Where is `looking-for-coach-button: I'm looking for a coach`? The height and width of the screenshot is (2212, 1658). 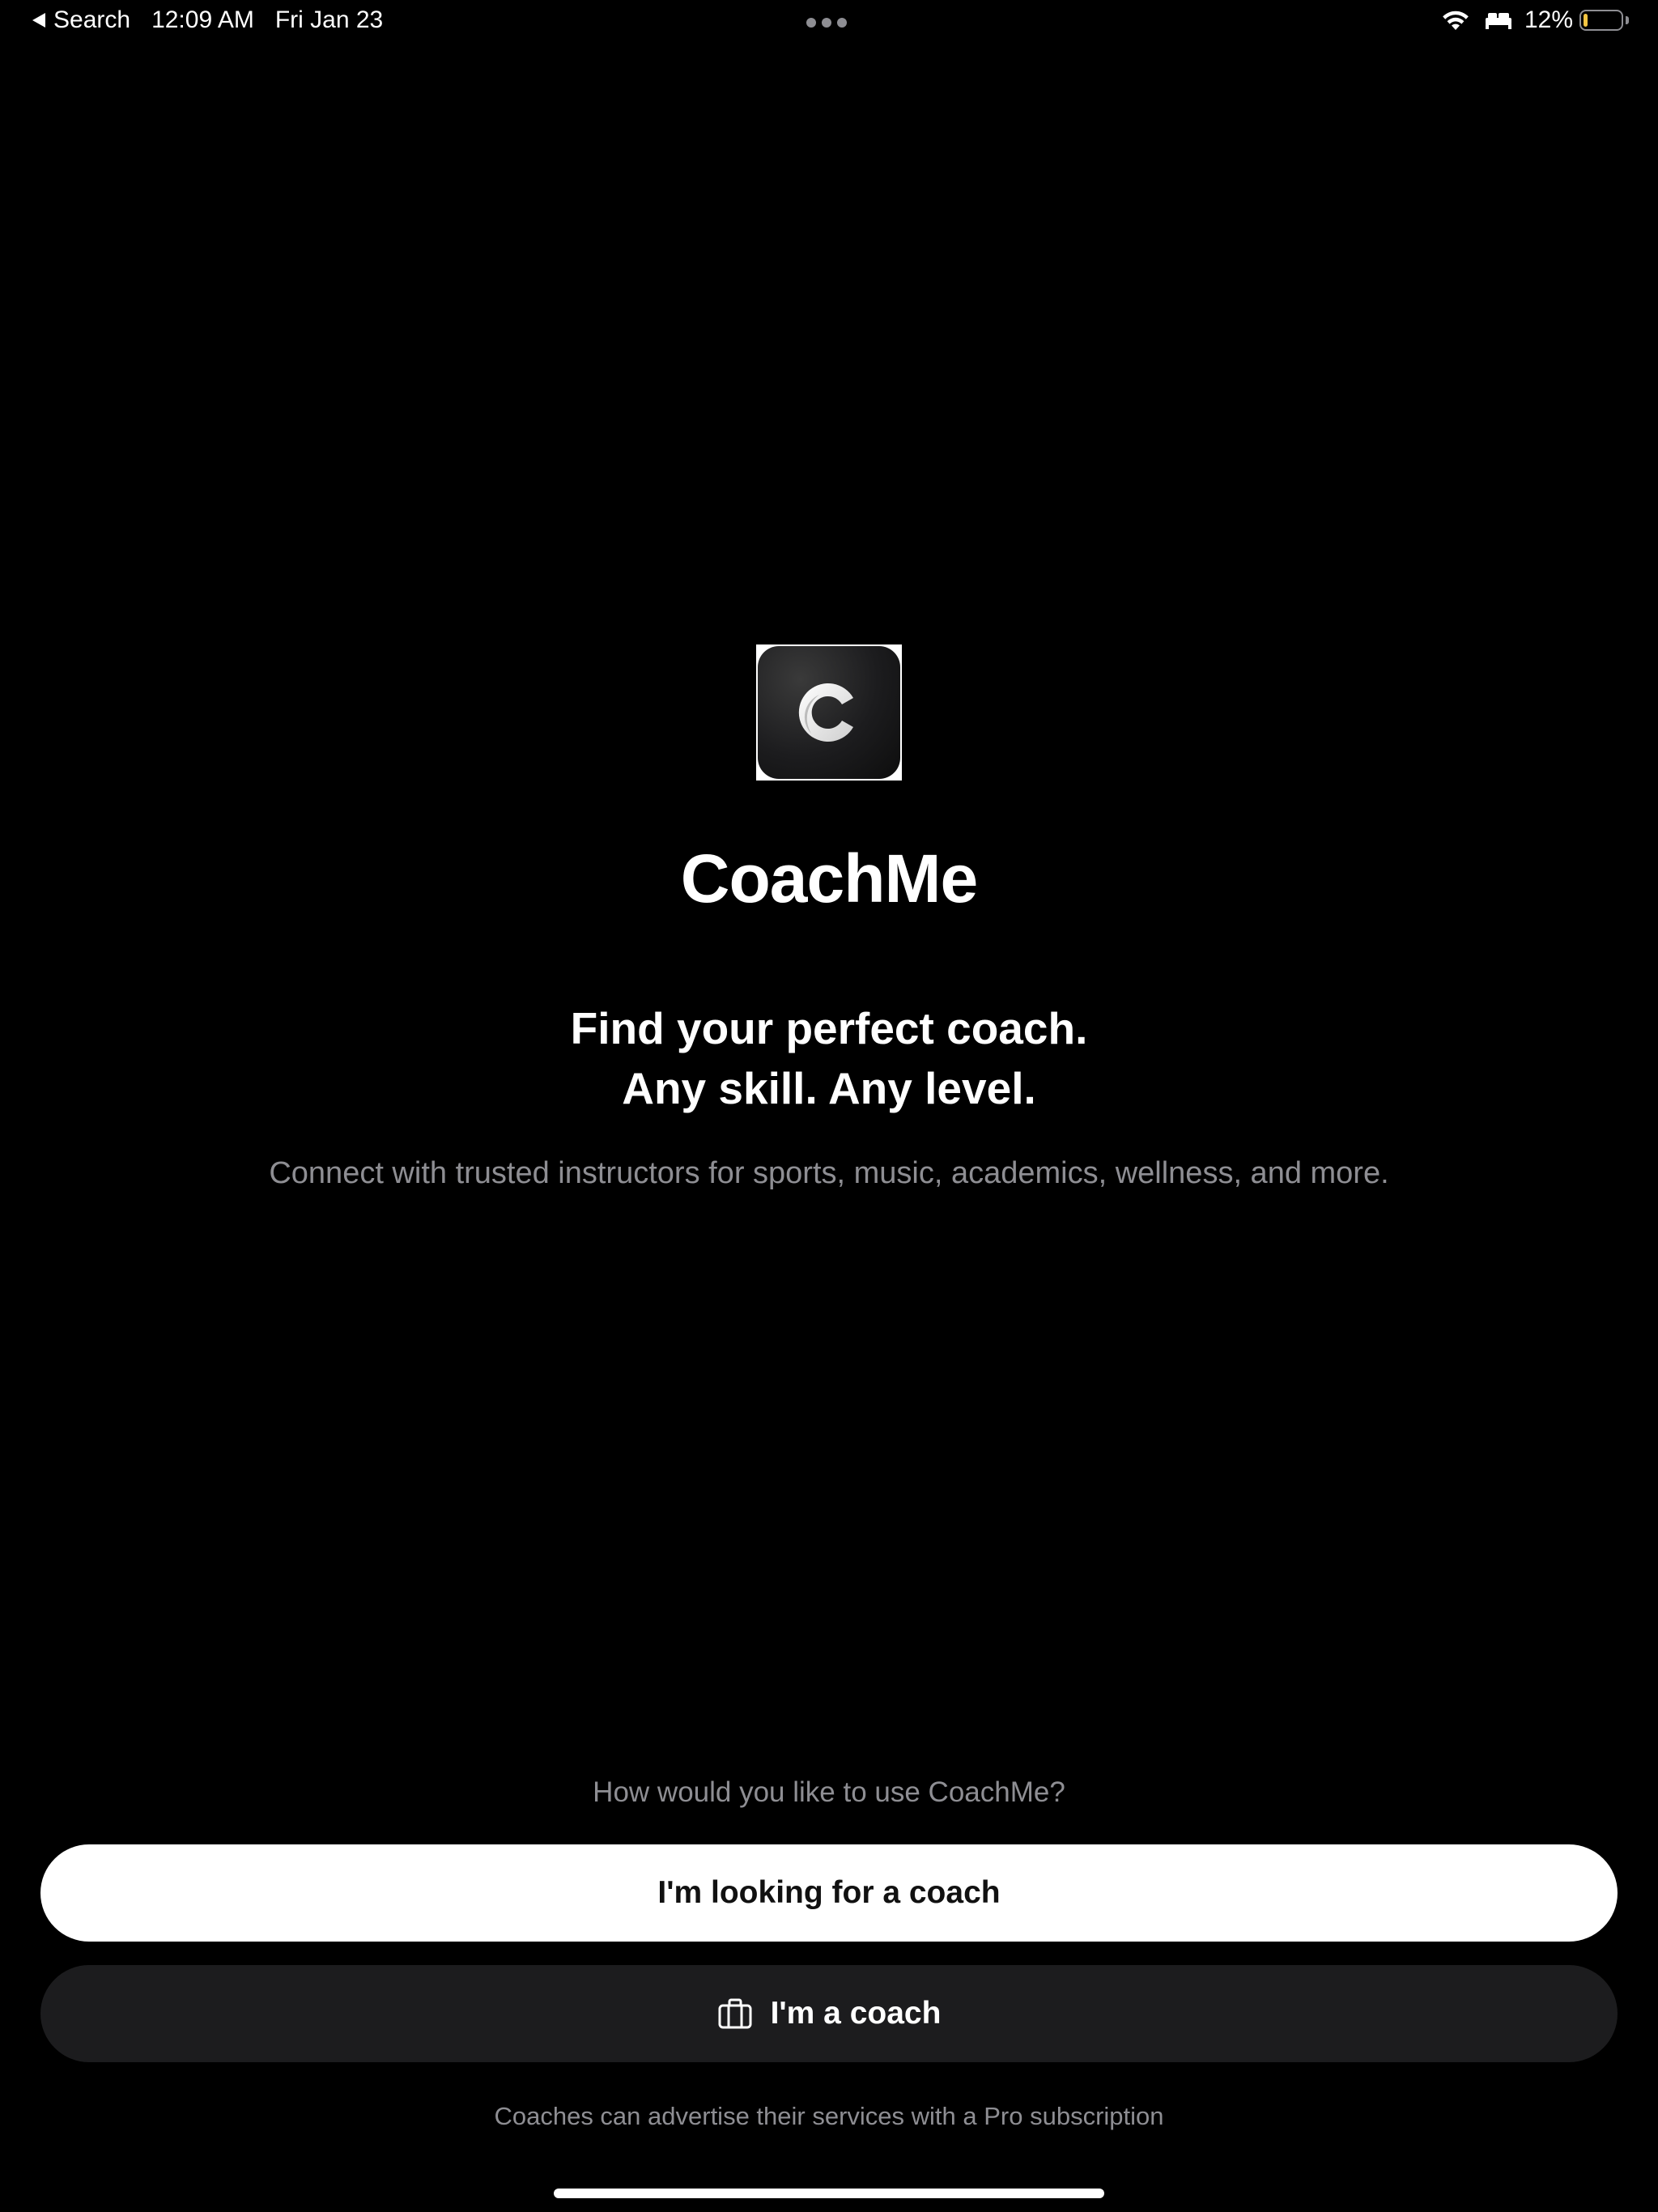 looking-for-coach-button: I'm looking for a coach is located at coordinates (829, 1893).